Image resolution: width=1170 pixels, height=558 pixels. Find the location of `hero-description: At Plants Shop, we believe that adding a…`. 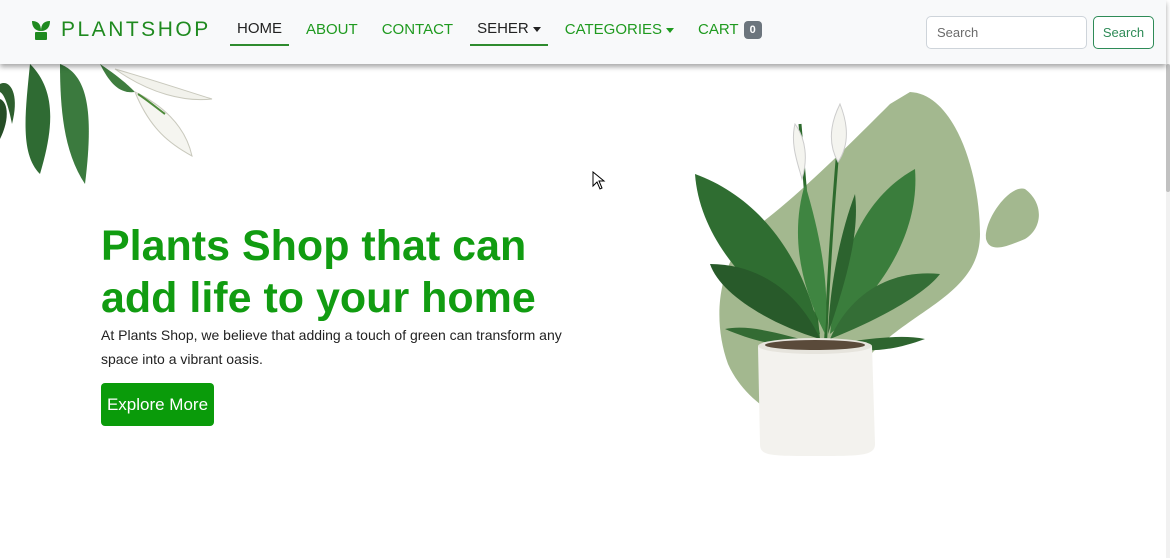

hero-description: At Plants Shop, we believe that adding a… is located at coordinates (331, 347).